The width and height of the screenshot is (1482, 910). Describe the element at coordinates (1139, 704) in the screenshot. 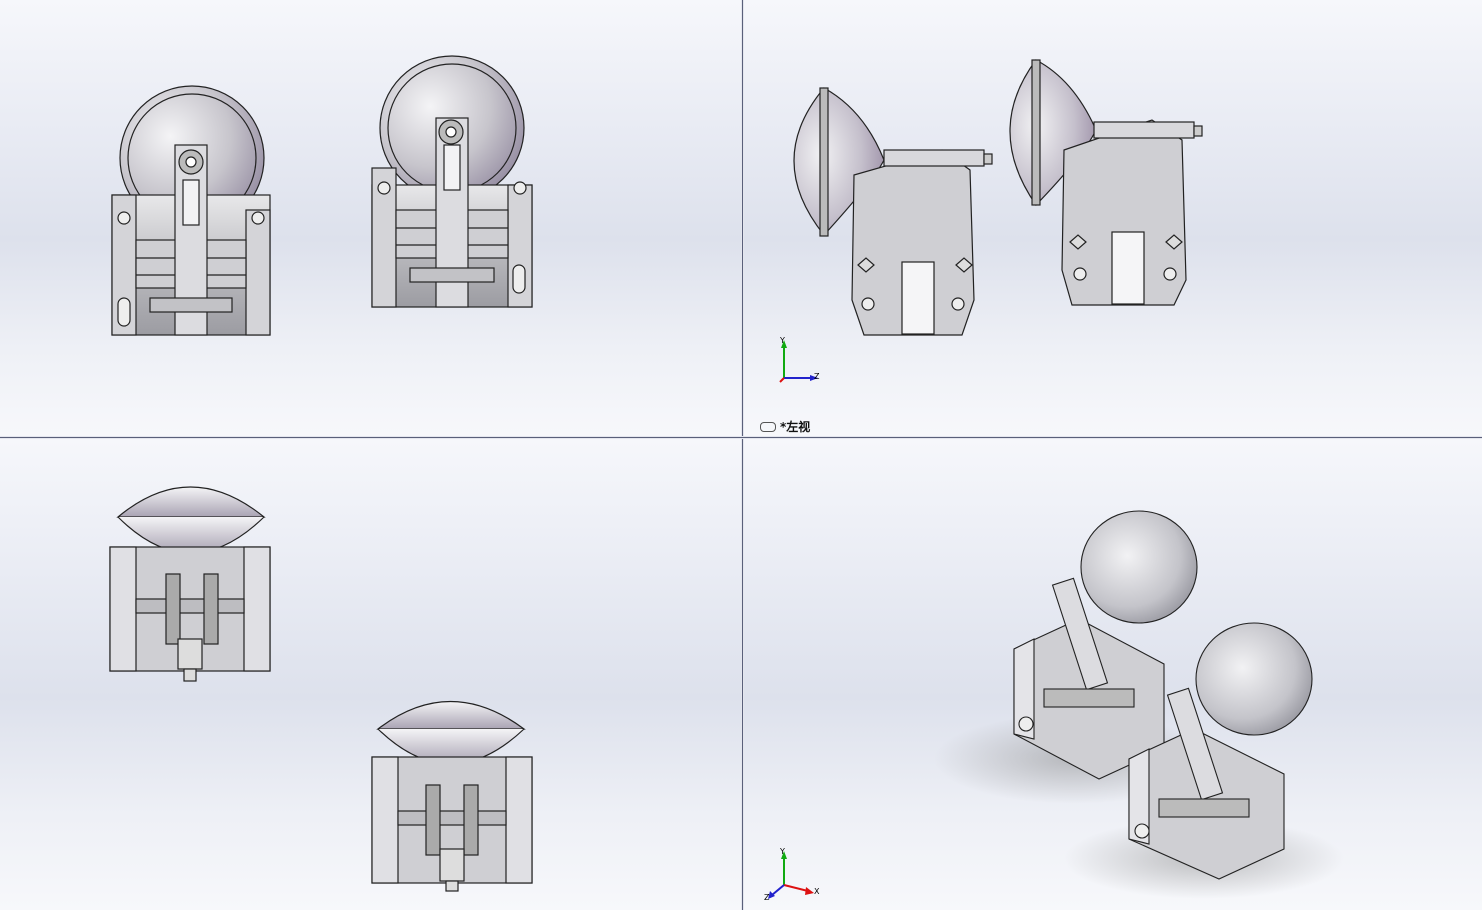

I see `isometric-view-models` at that location.